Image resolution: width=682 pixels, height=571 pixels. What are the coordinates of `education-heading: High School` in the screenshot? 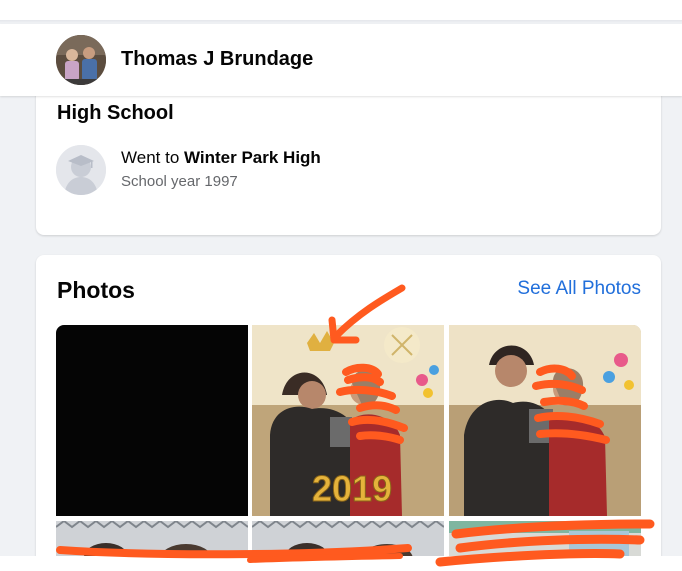 It's located at (115, 113).